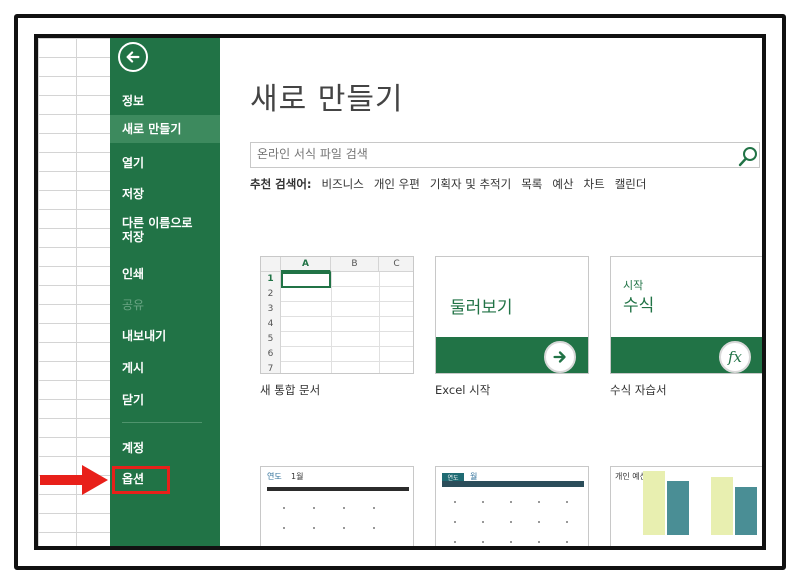  What do you see at coordinates (290, 390) in the screenshot?
I see `template-caption: 새 통합 문서` at bounding box center [290, 390].